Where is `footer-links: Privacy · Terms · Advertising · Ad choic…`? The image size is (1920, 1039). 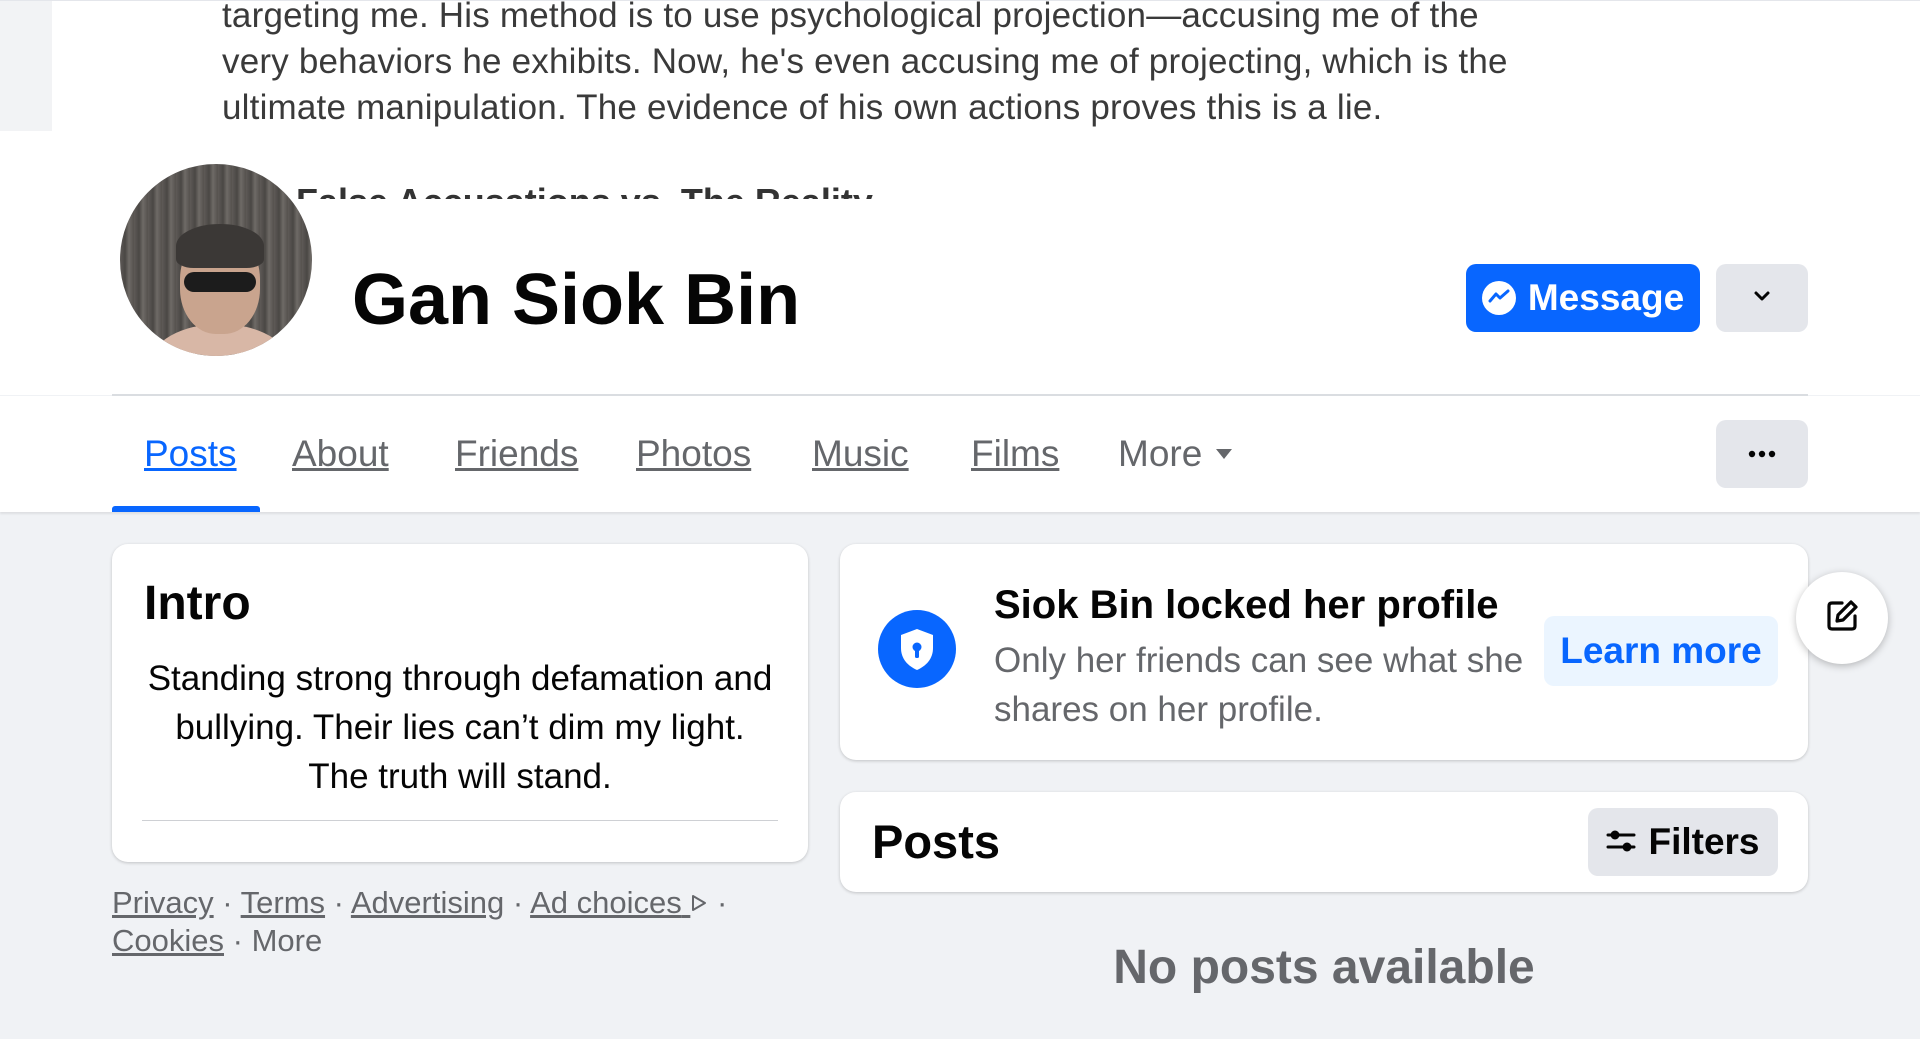
footer-links: Privacy · Terms · Advertising · Ad choic… is located at coordinates (420, 921).